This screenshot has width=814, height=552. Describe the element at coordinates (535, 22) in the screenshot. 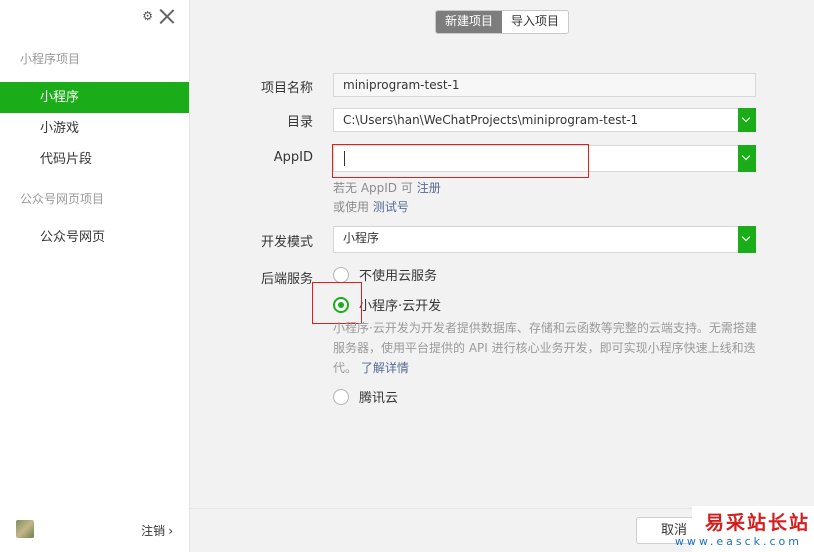

I see `tab-import-project: 导入项目` at that location.